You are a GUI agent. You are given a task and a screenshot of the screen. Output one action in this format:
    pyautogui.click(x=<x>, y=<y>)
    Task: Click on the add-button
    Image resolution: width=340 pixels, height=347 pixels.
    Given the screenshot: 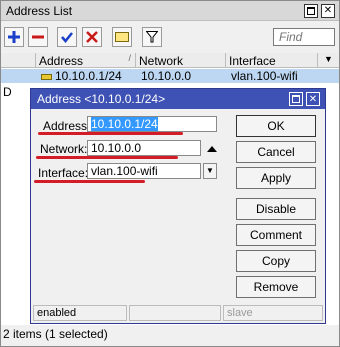 What is the action you would take?
    pyautogui.click(x=14, y=37)
    